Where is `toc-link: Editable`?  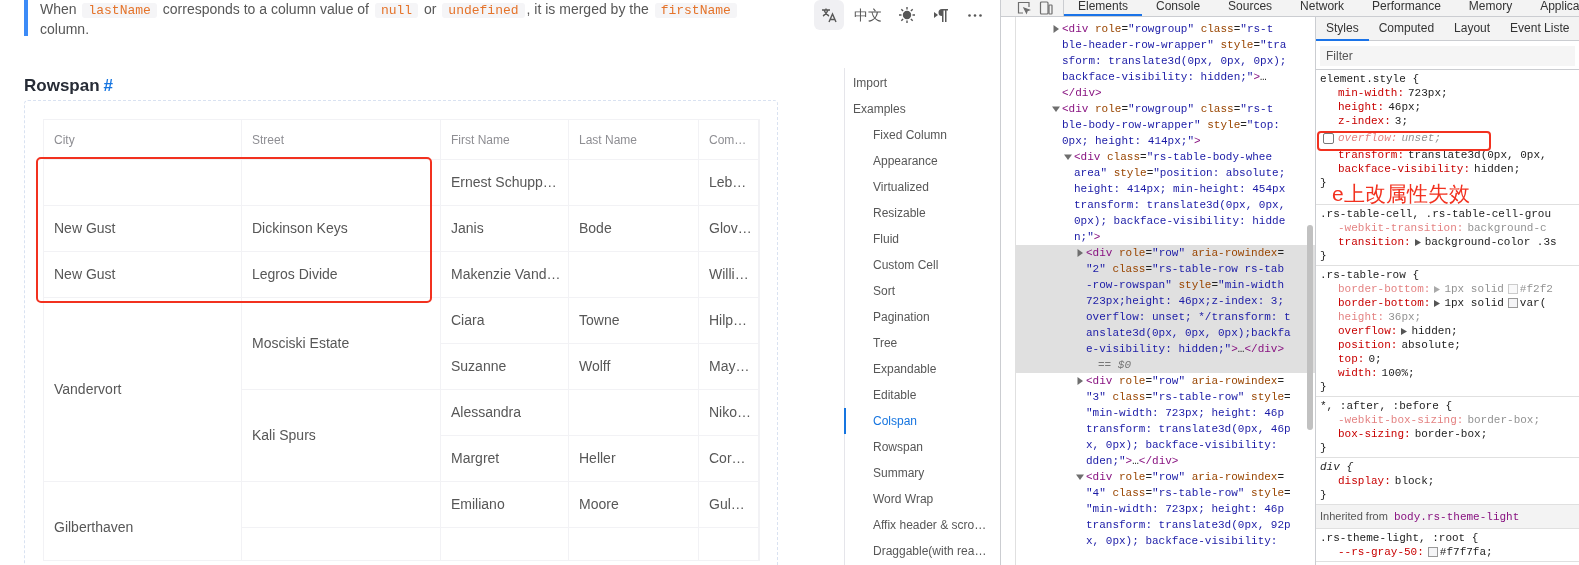 toc-link: Editable is located at coordinates (919, 395).